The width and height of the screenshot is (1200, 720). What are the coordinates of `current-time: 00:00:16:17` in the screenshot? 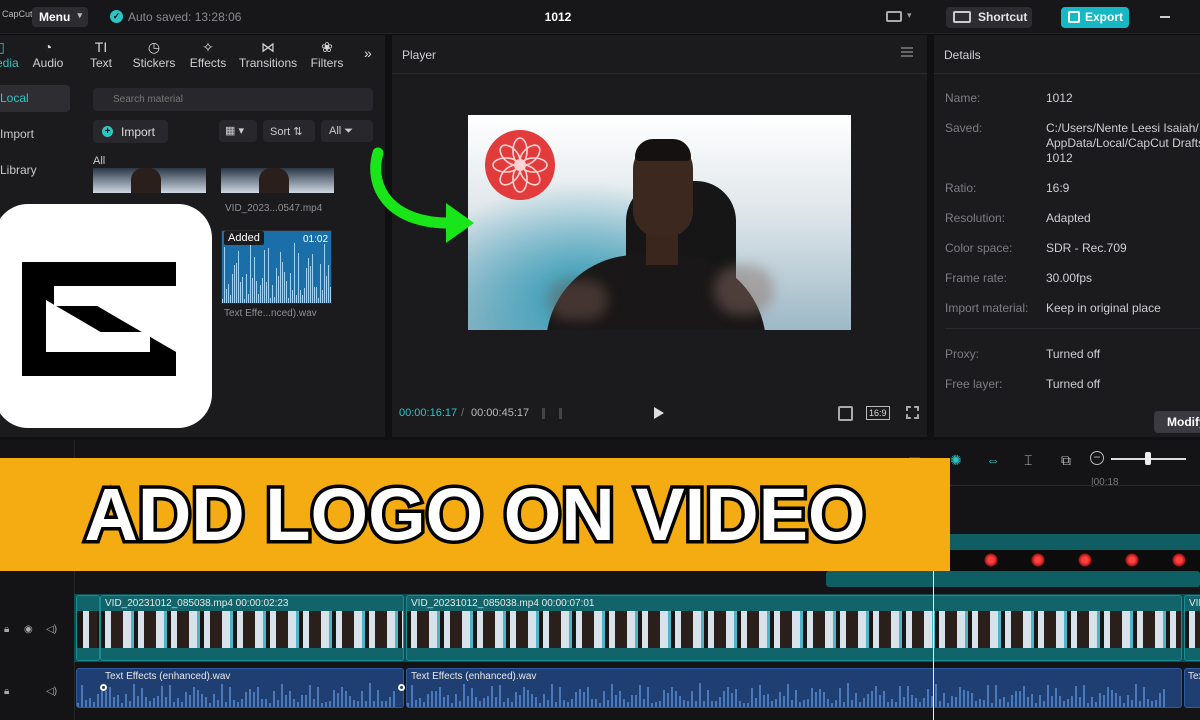 It's located at (428, 413).